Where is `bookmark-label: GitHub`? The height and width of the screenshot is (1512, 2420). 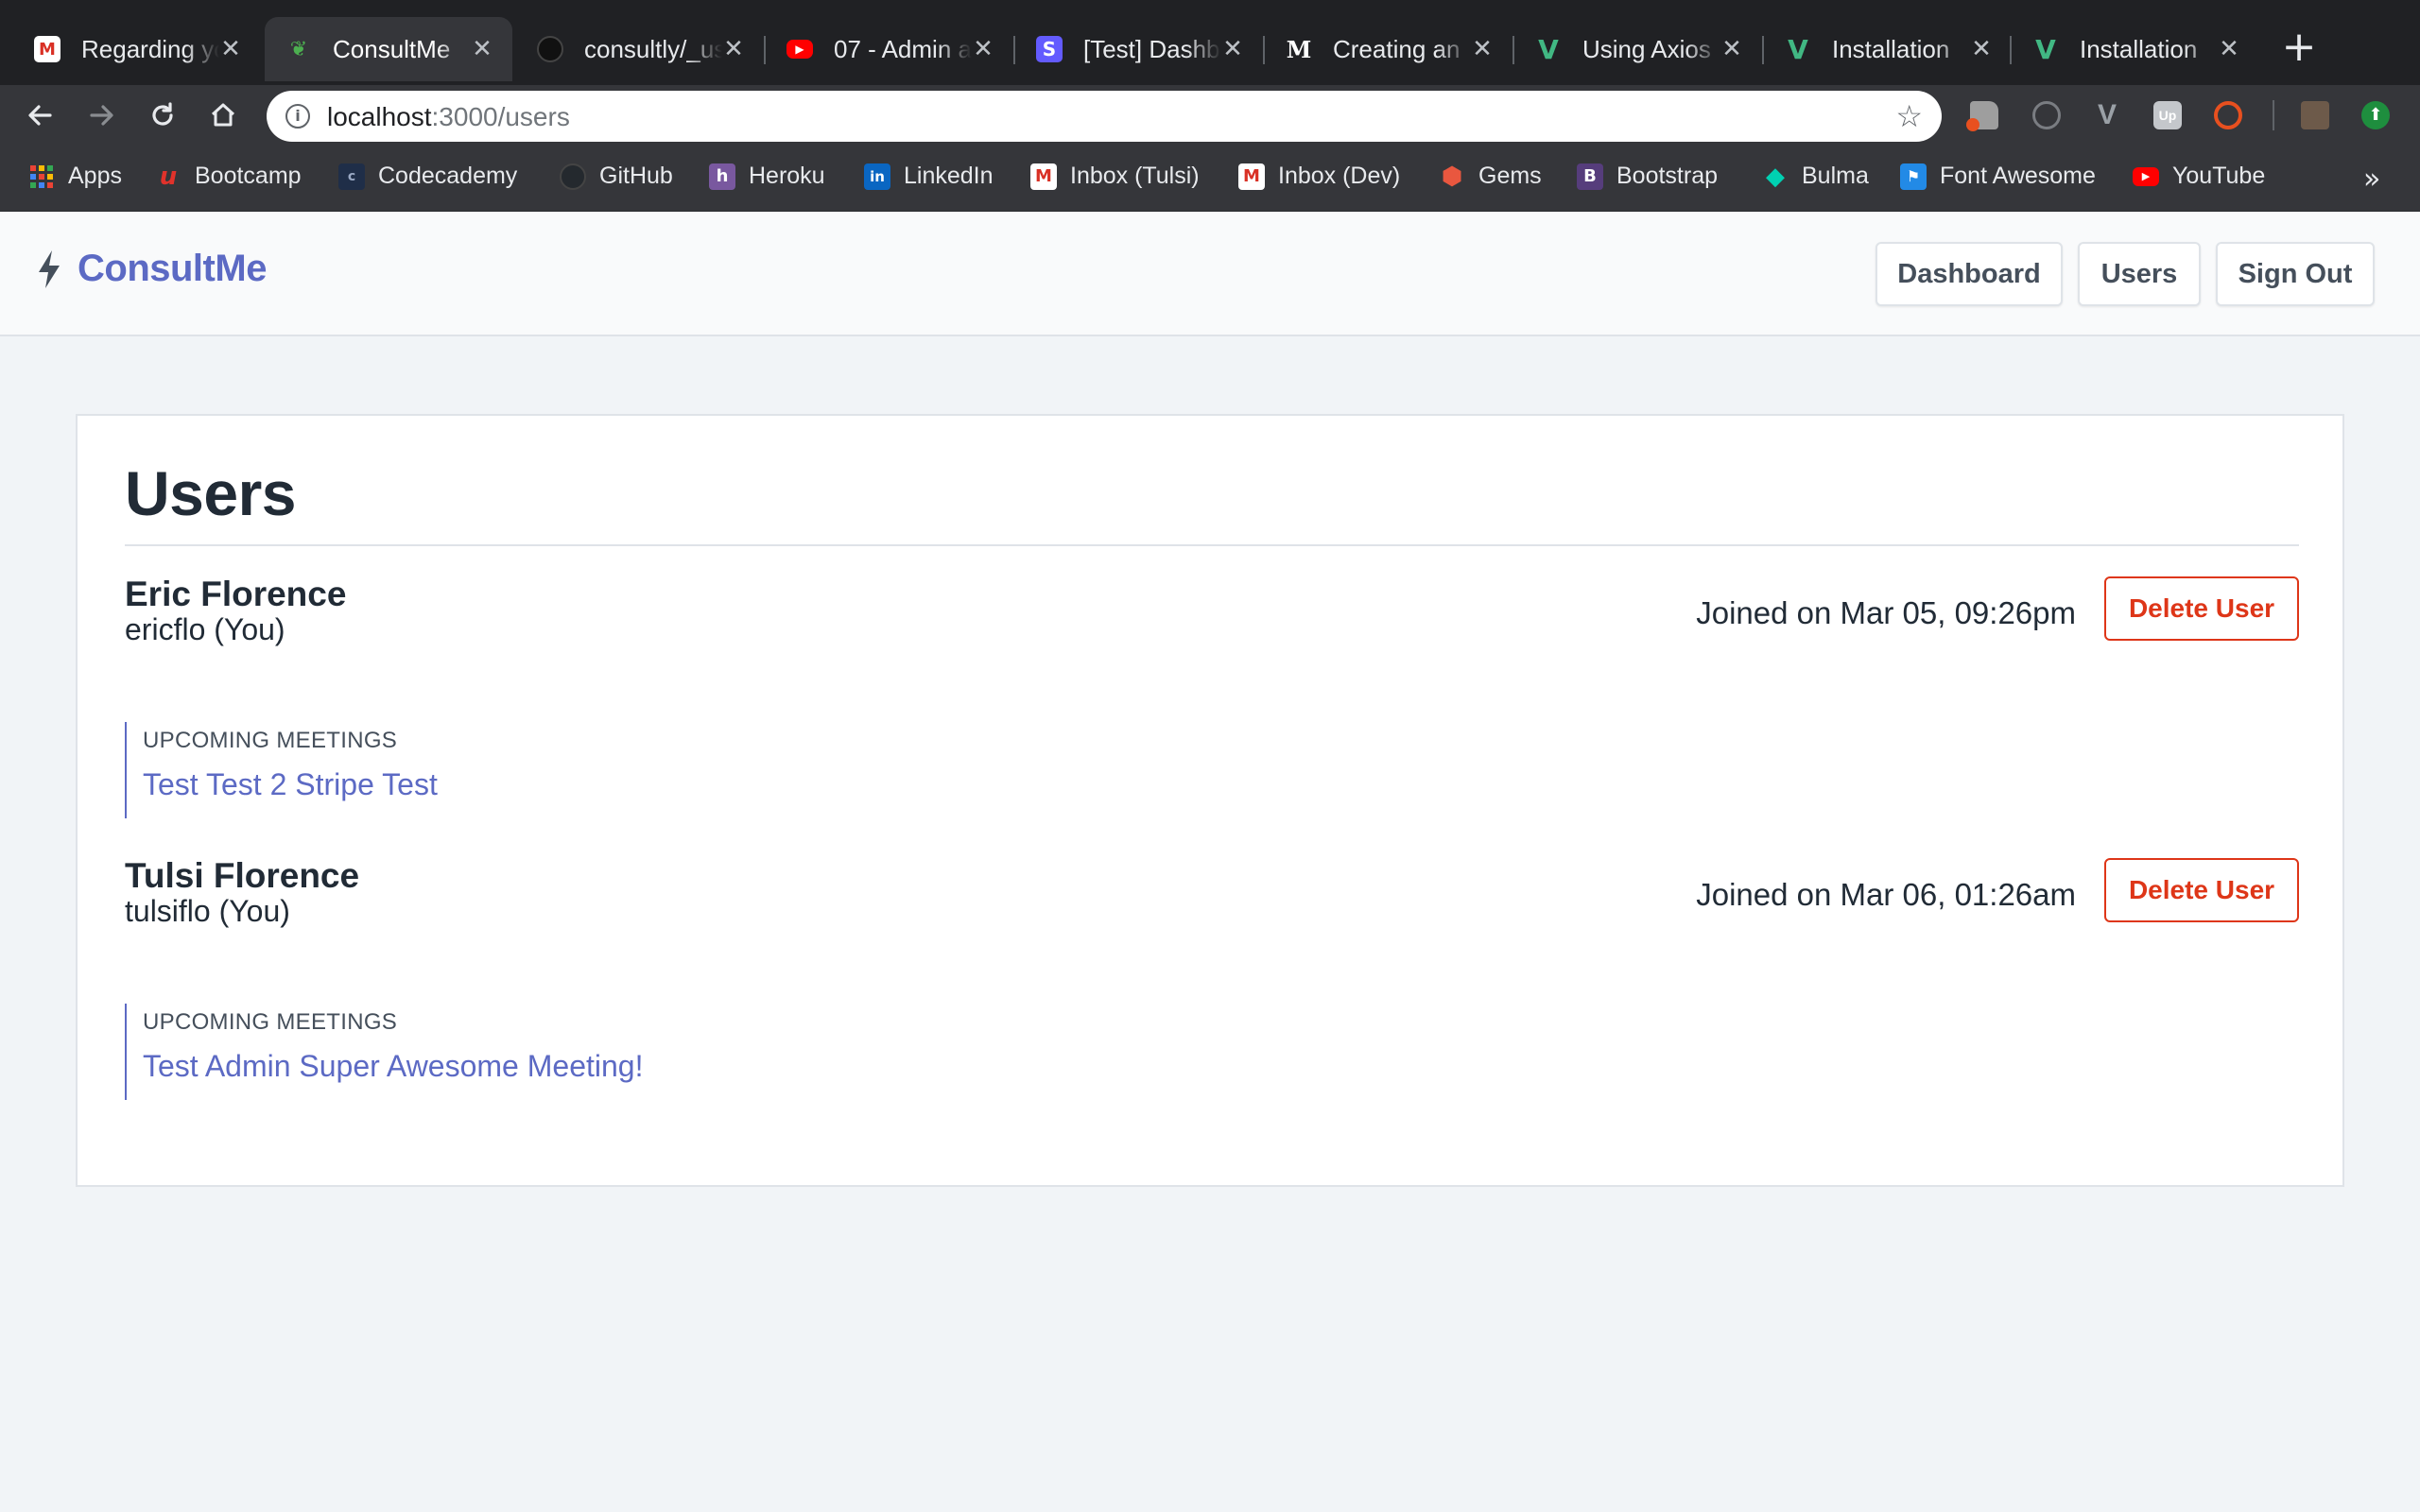
bookmark-label: GitHub is located at coordinates (636, 176).